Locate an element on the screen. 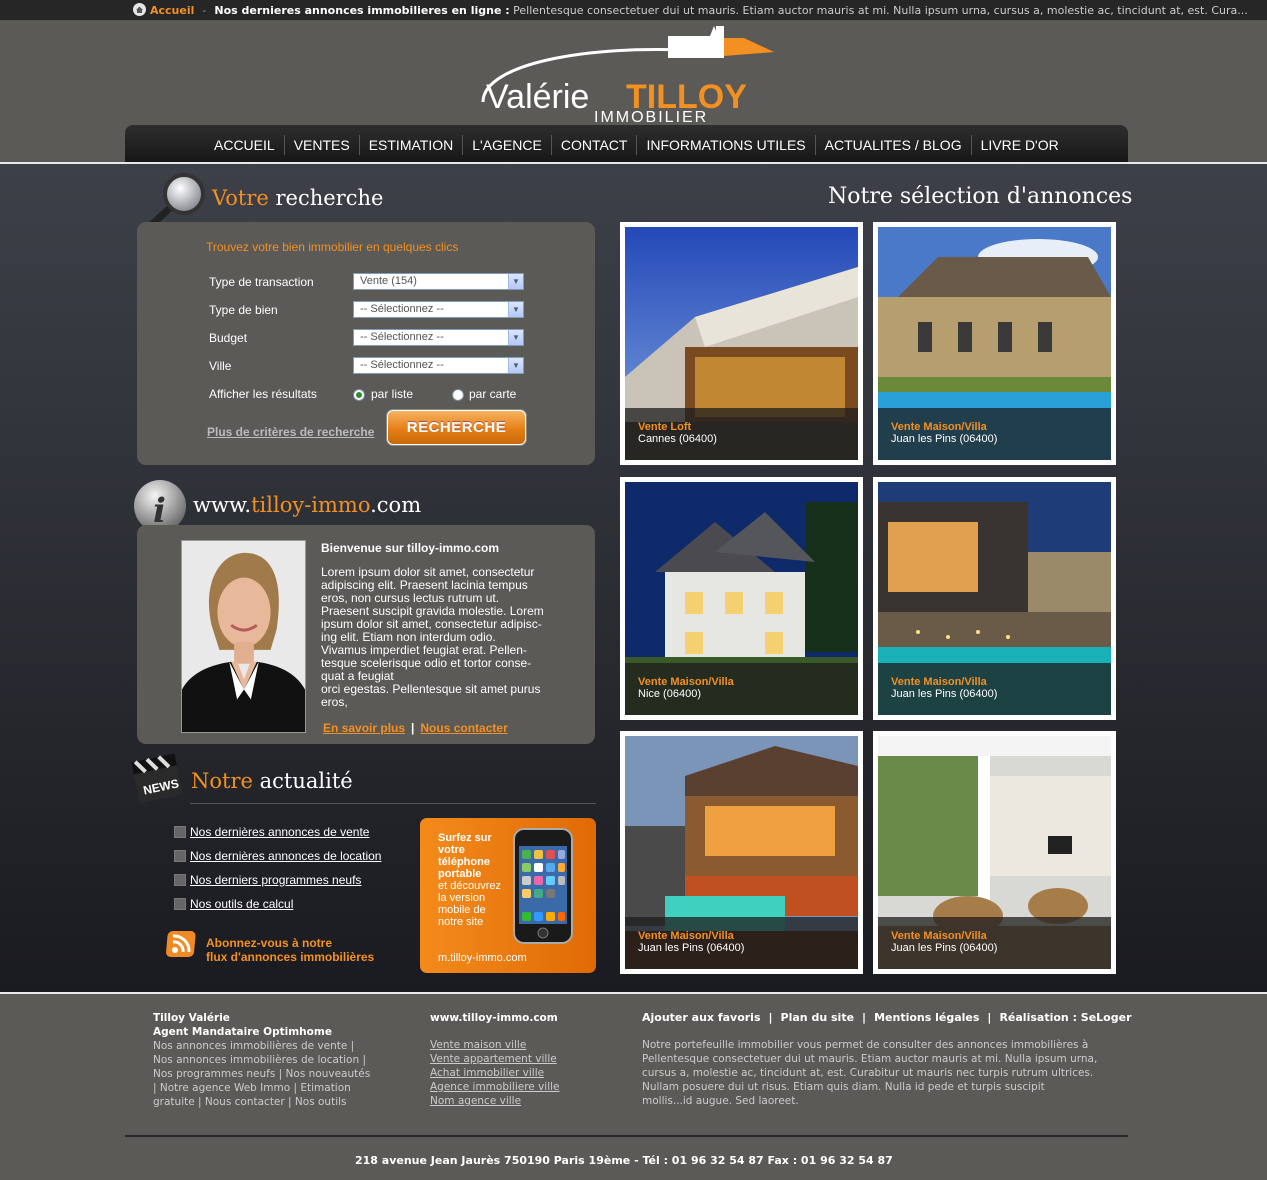 The width and height of the screenshot is (1267, 1180). footer-agent-role: Agent Mandataire Optimhome is located at coordinates (242, 1032).